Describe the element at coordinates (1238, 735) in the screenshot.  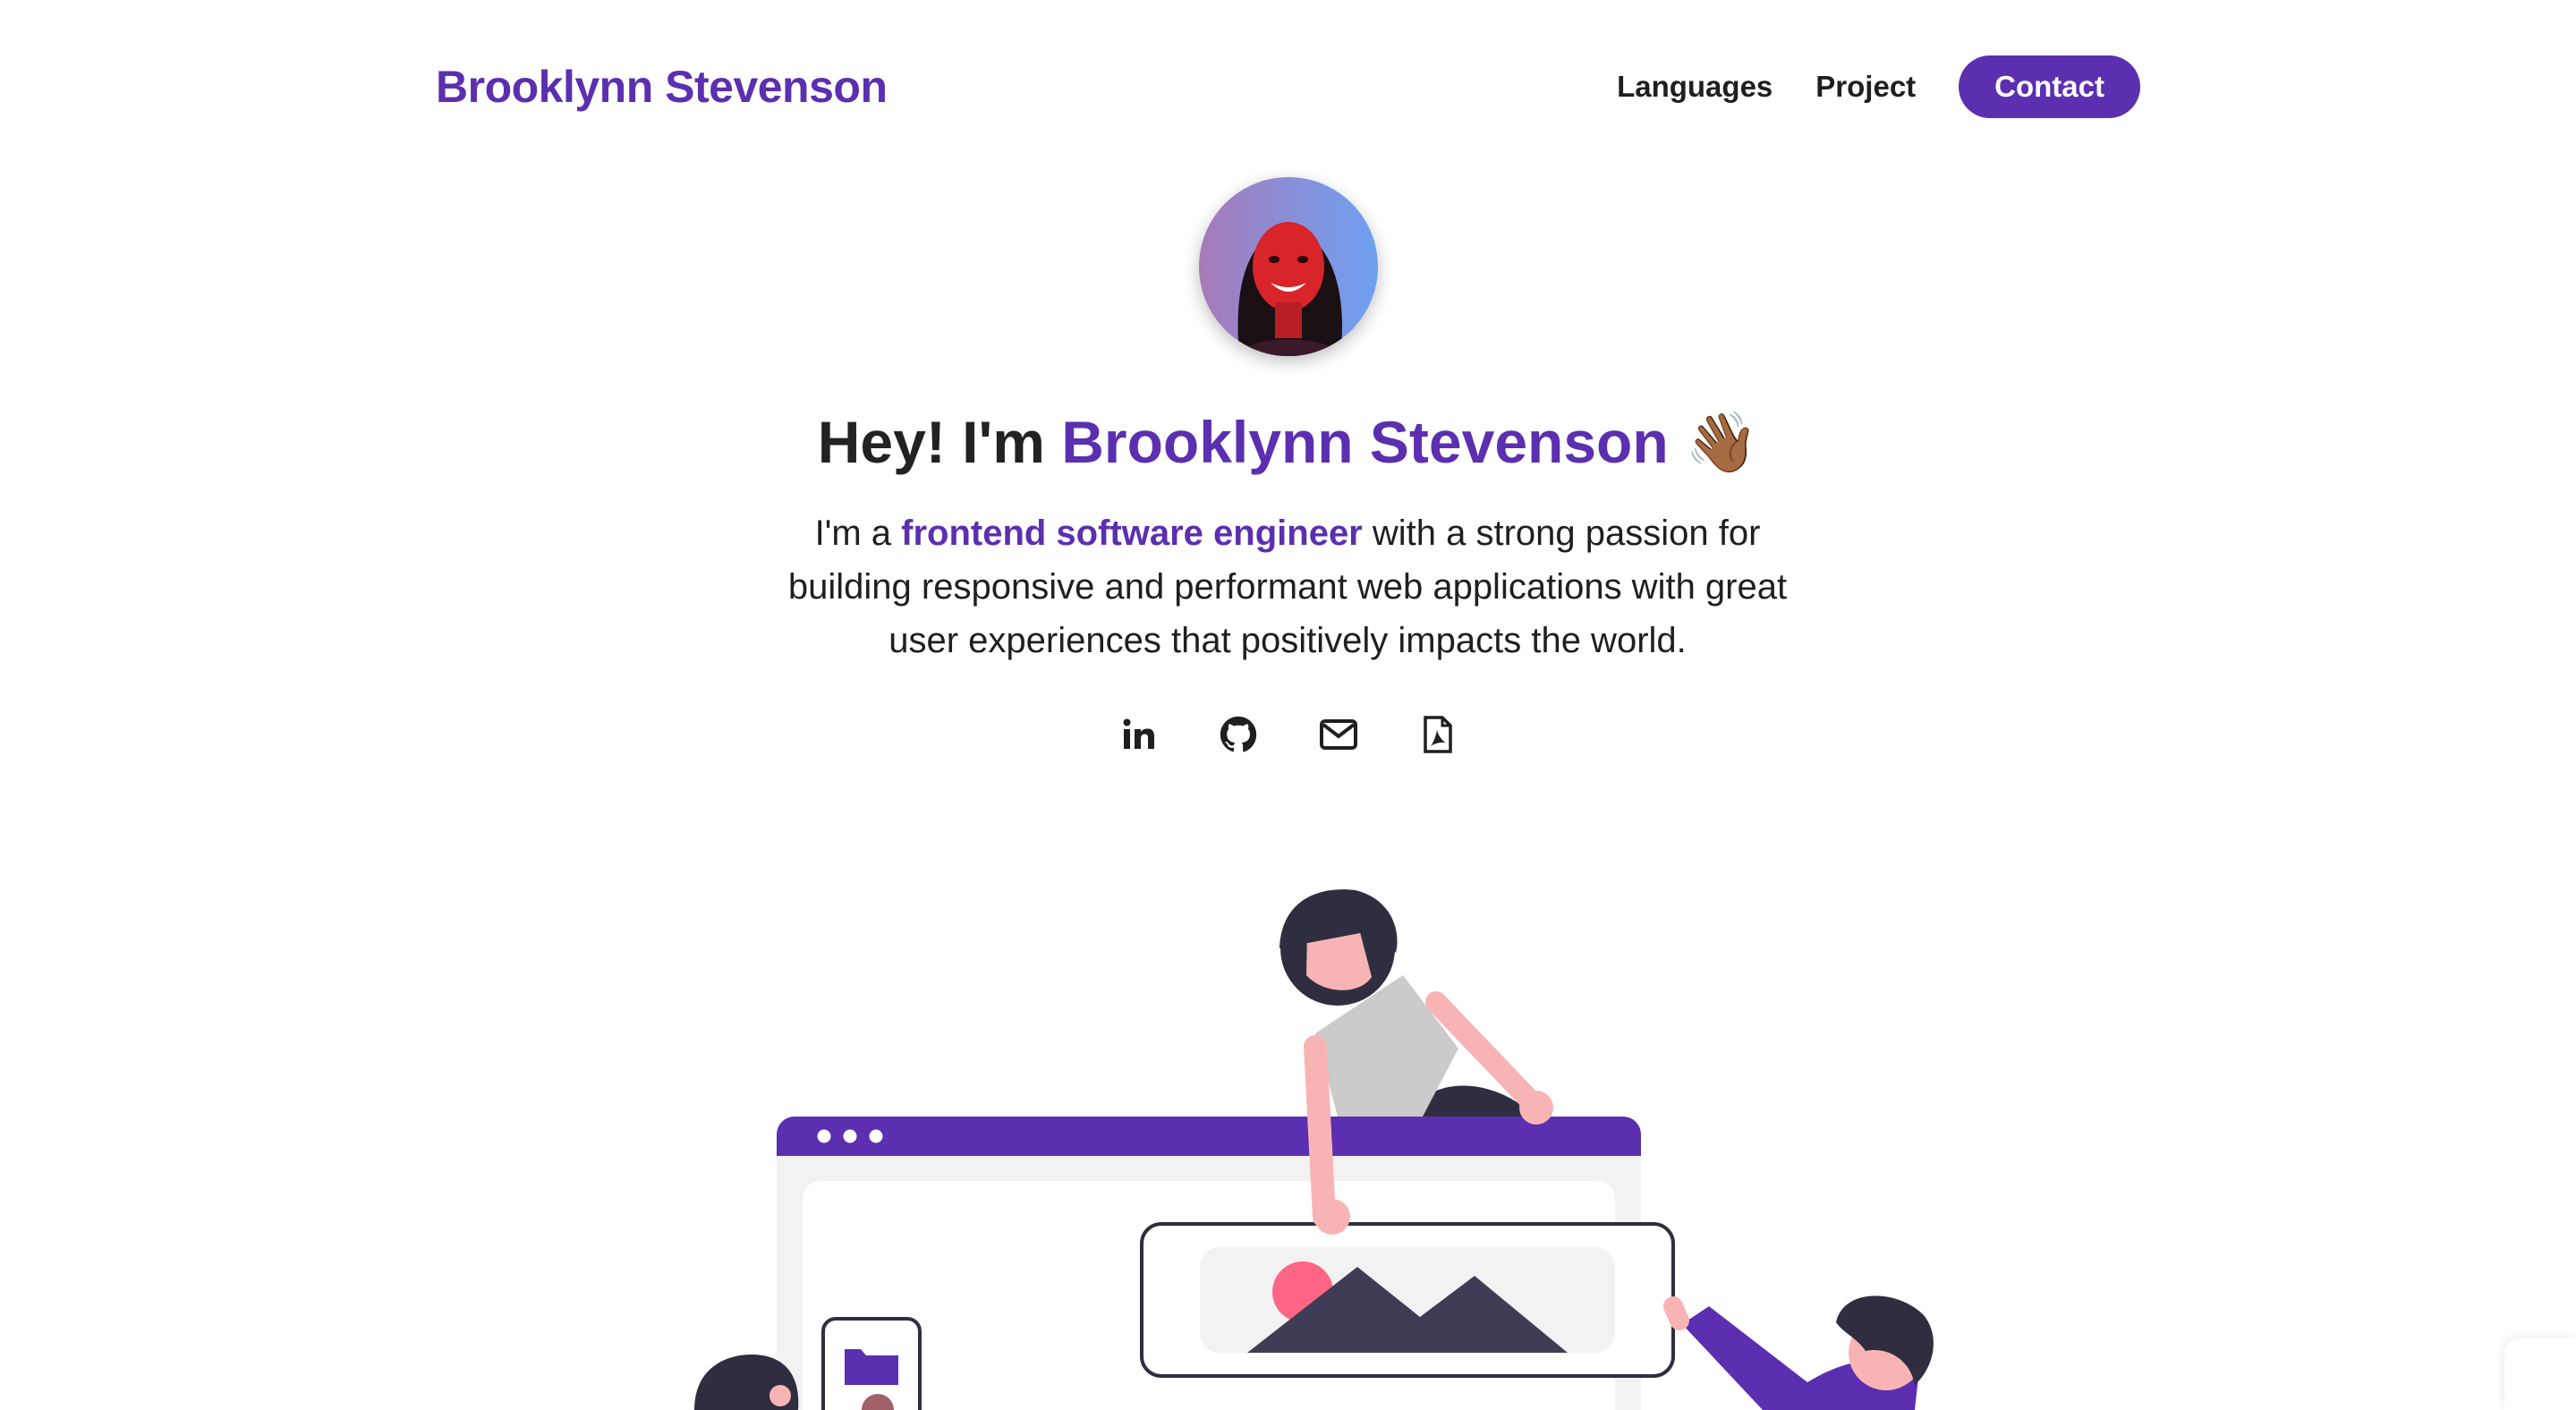
I see `github-icon` at that location.